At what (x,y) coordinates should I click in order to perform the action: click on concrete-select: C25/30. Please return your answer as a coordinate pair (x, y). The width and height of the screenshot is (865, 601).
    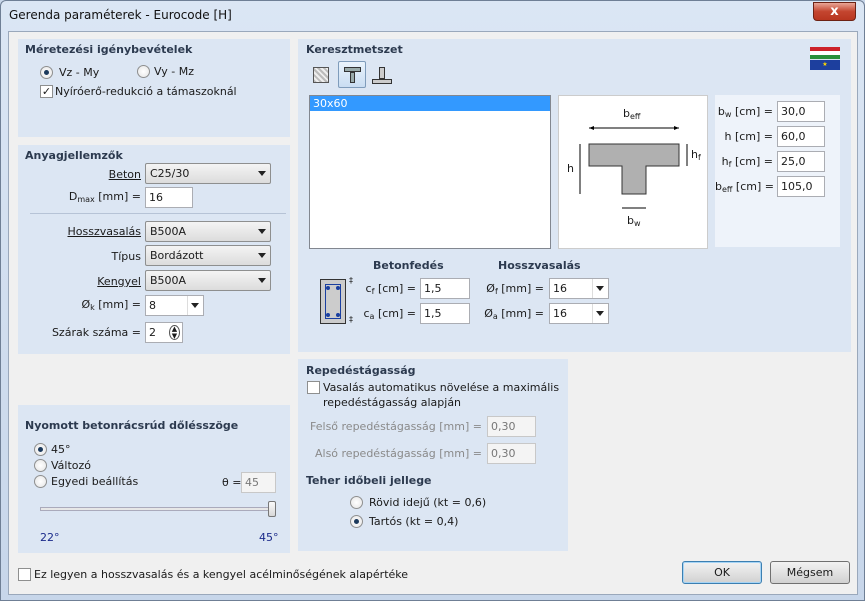
    Looking at the image, I should click on (208, 173).